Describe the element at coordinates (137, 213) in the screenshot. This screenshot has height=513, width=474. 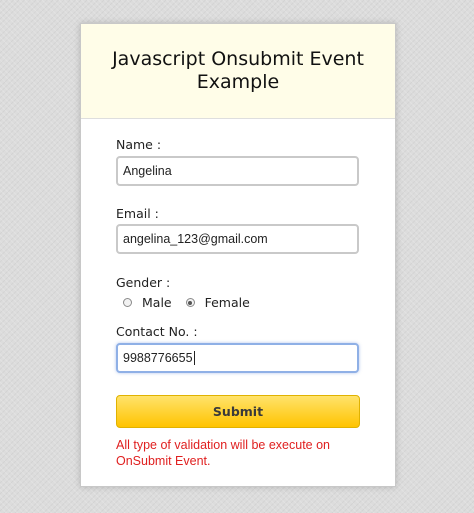
I see `email-label: Email :` at that location.